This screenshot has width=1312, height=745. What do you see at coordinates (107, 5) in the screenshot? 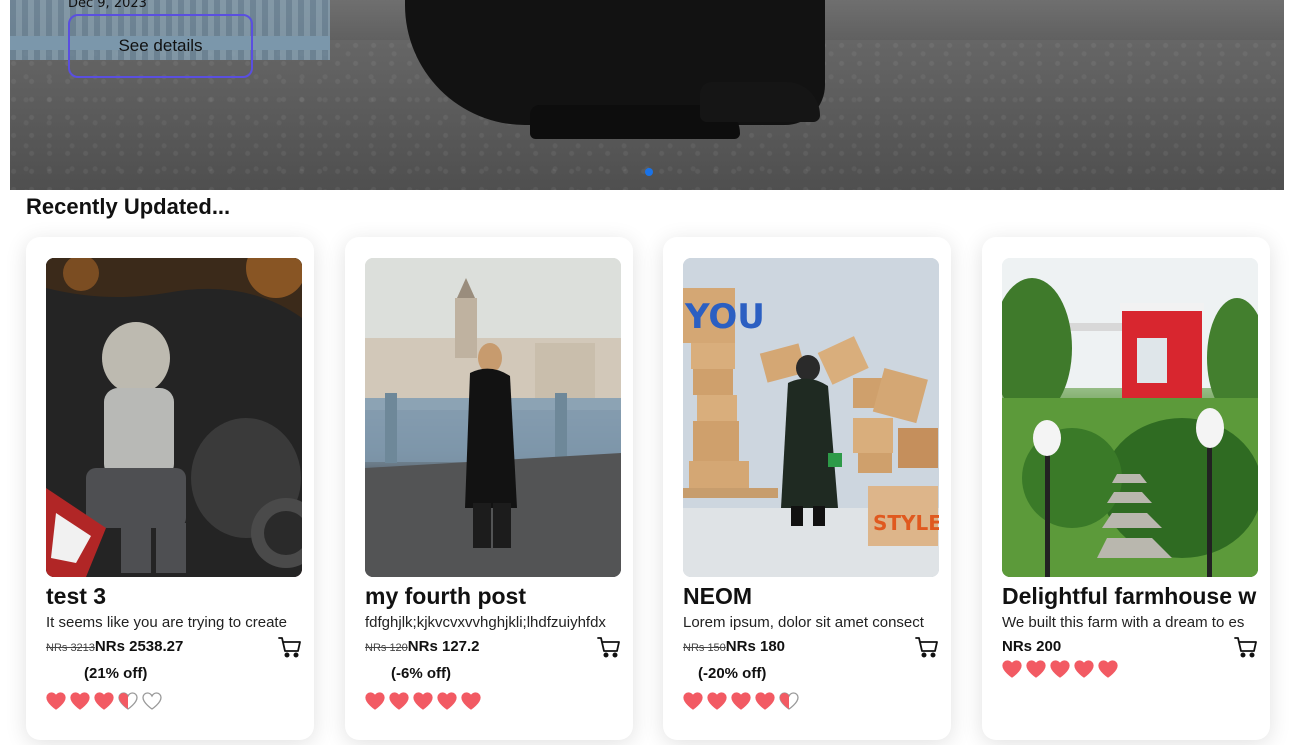
I see `hero-date: Dec 9, 2023` at bounding box center [107, 5].